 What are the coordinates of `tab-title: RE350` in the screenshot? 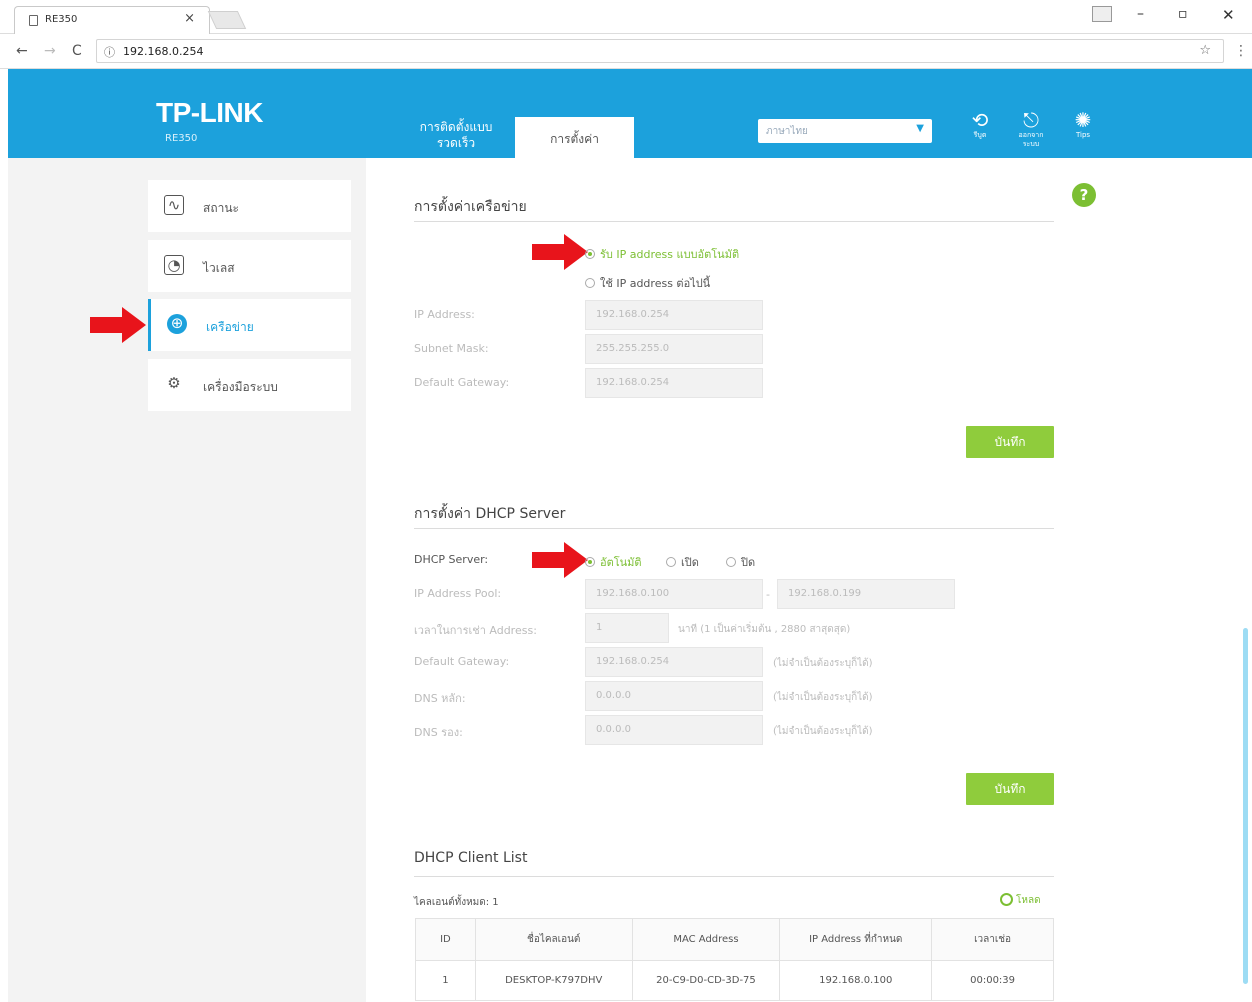 It's located at (61, 19).